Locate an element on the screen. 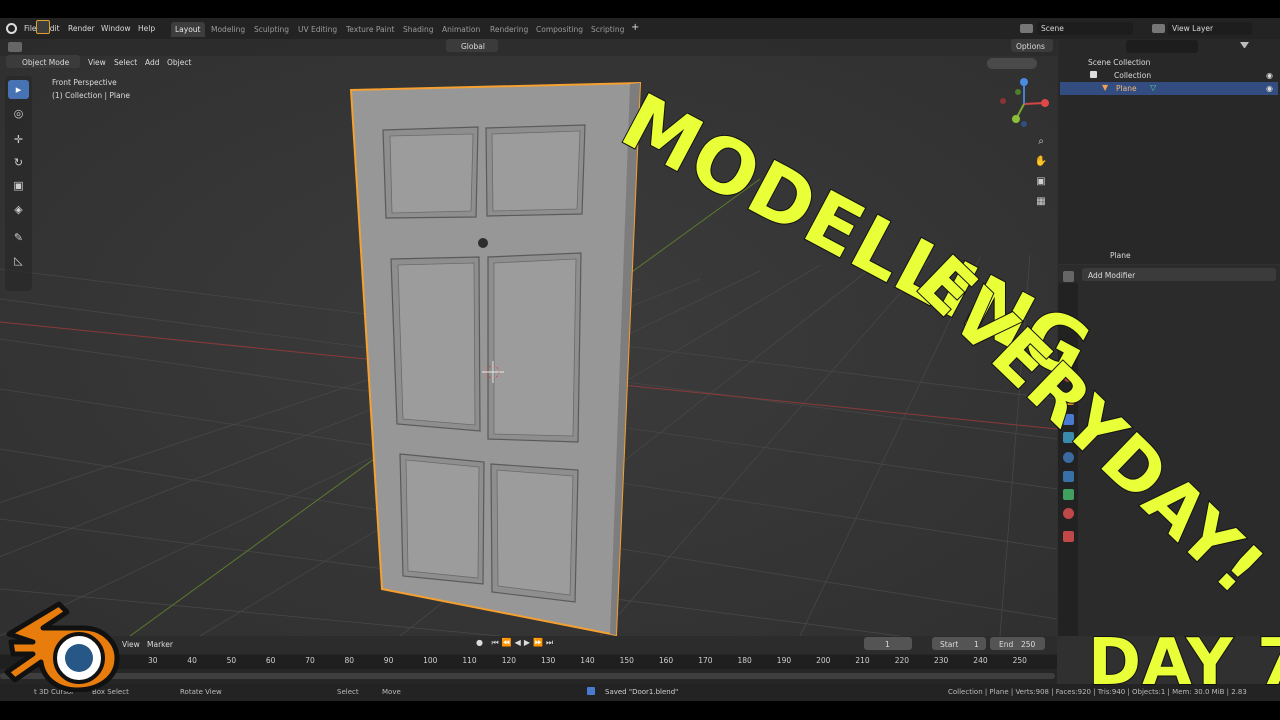  ruler-tick: 80 is located at coordinates (349, 660).